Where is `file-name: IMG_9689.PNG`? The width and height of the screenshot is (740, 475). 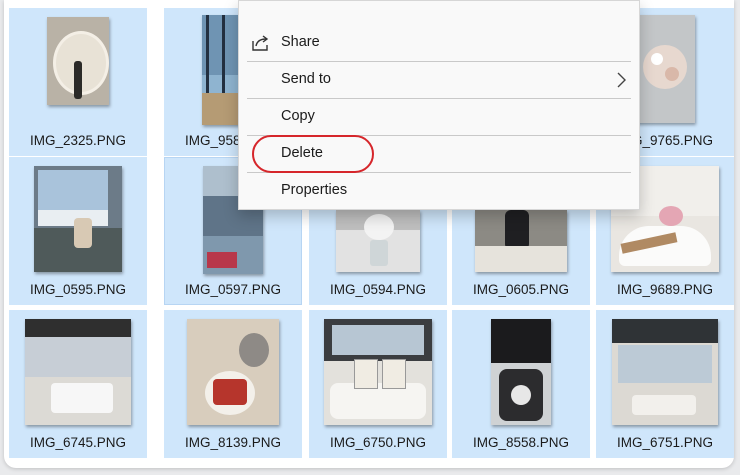
file-name: IMG_9689.PNG is located at coordinates (665, 289).